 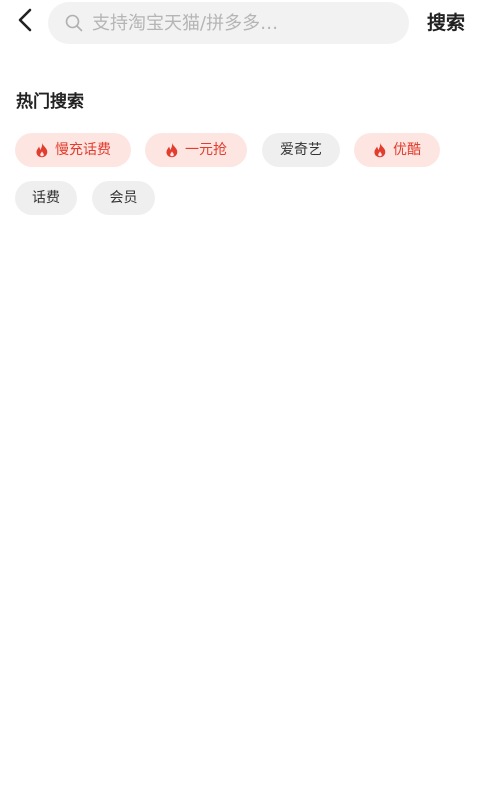 I want to click on hot-tag-label: 会员, so click(x=123, y=198).